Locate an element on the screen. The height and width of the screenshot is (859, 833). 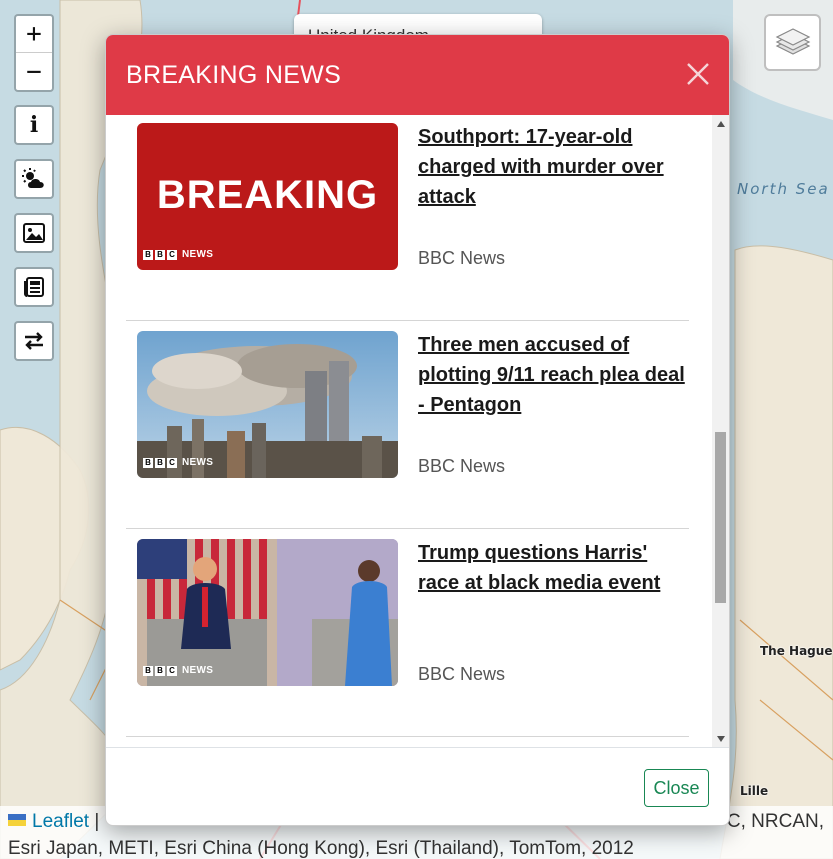
image-button is located at coordinates (34, 233).